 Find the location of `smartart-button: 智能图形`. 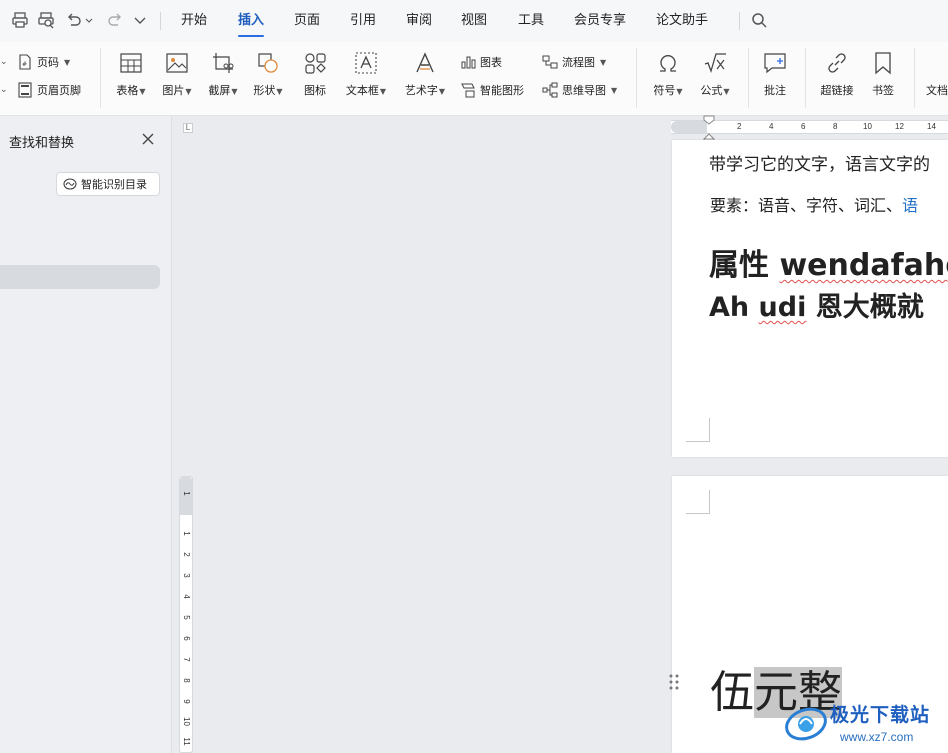

smartart-button: 智能图形 is located at coordinates (492, 90).